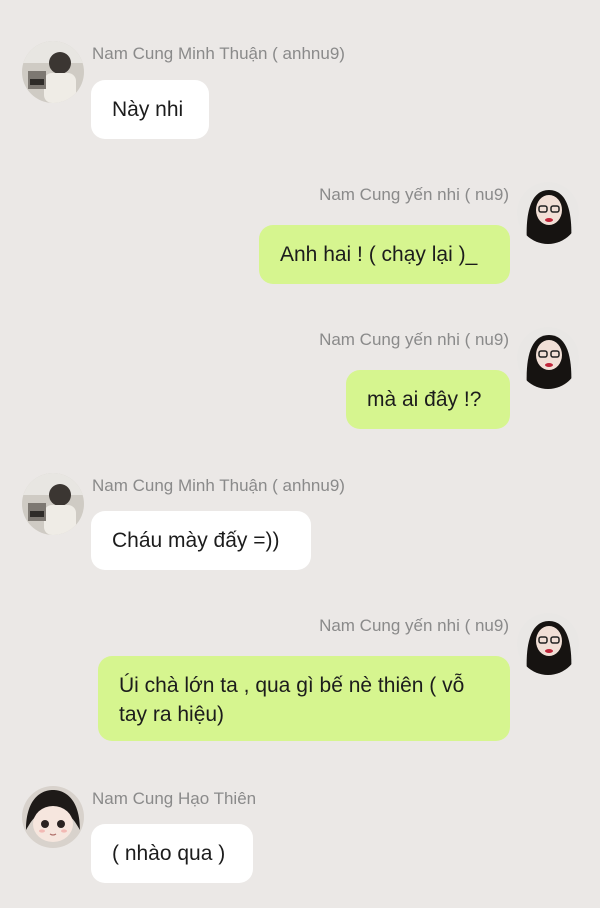  Describe the element at coordinates (428, 399) in the screenshot. I see `message-bubble: mà ai đây !?` at that location.